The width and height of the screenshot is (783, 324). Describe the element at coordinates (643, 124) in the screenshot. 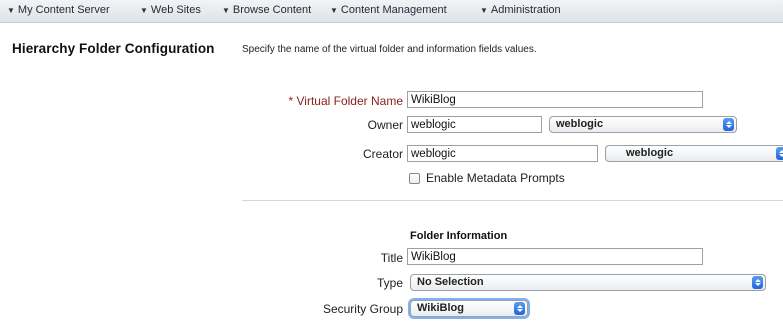

I see `owner-select: weblogic` at that location.